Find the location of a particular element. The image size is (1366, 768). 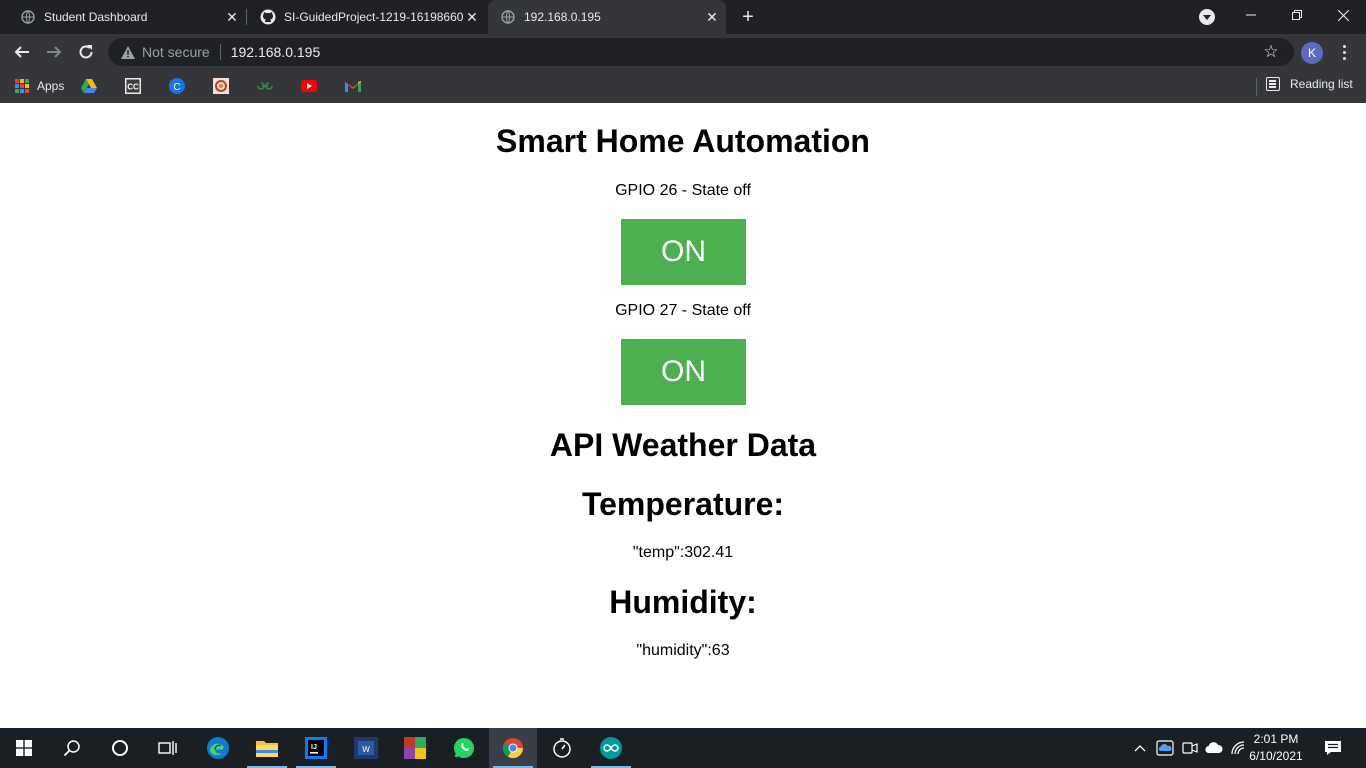

svg-text: IJ is located at coordinates (314, 747).